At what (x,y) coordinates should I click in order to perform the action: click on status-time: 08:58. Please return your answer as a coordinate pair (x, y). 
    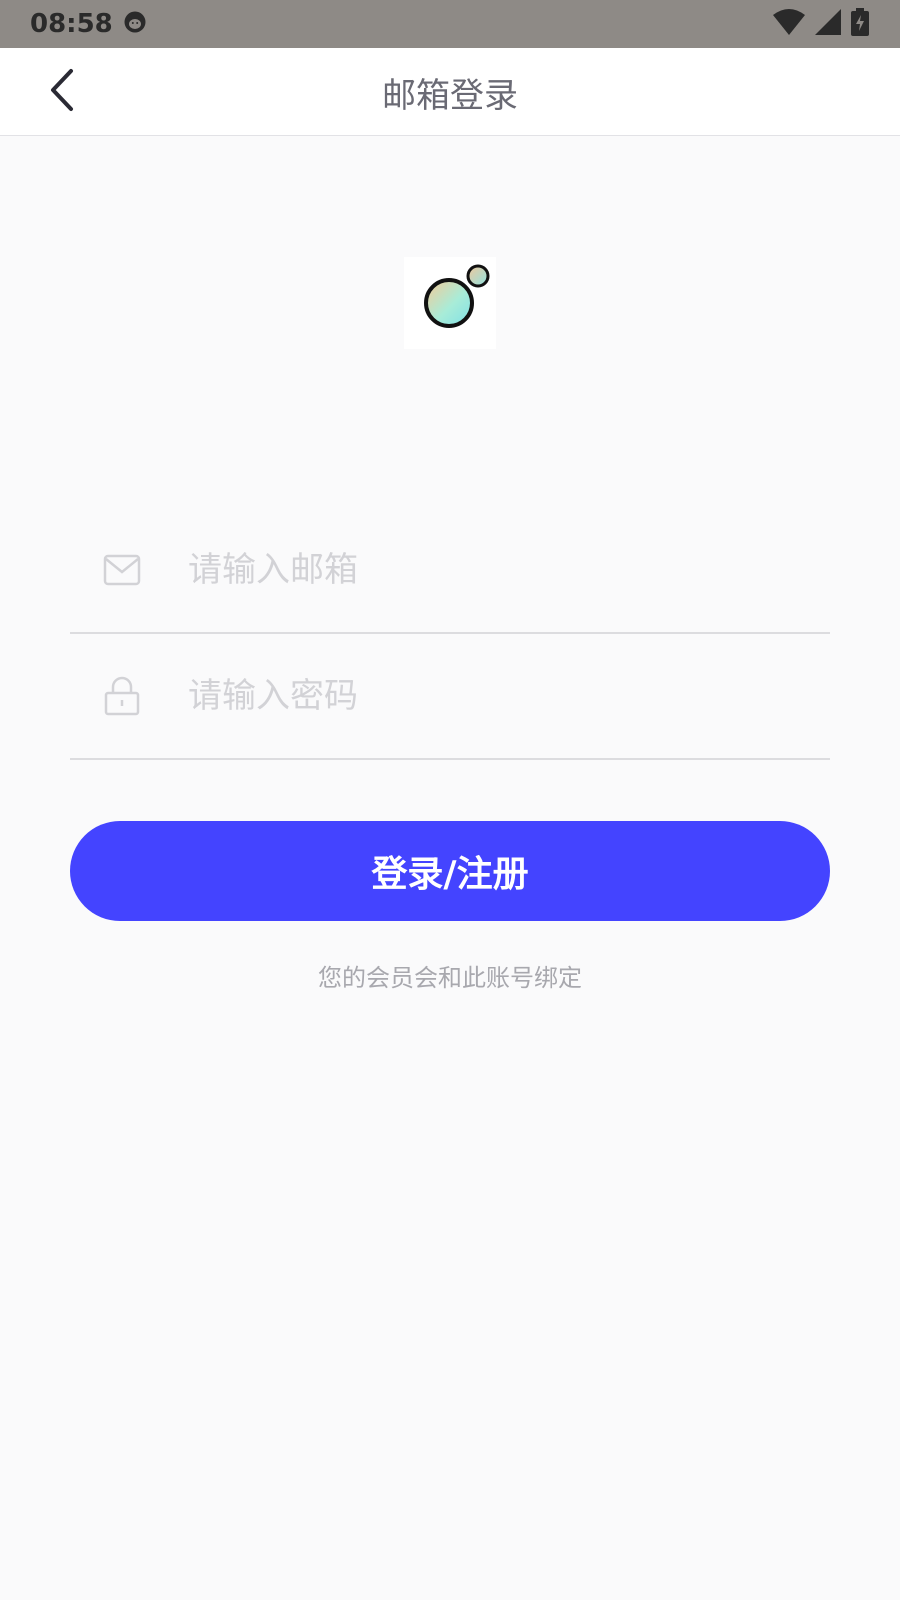
    Looking at the image, I should click on (71, 24).